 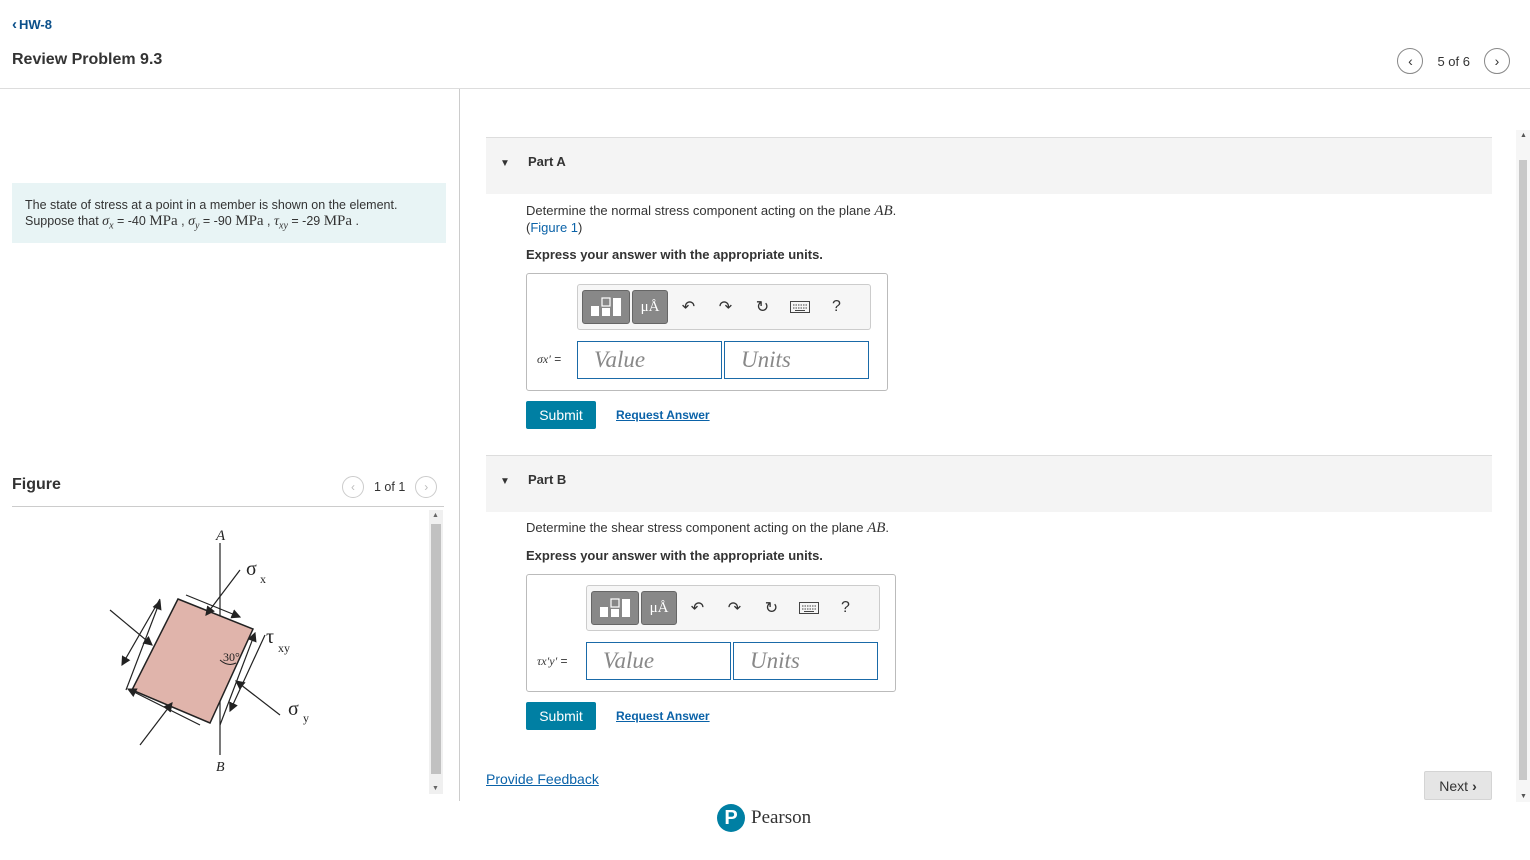 I want to click on part-a-submit-button: Submit, so click(x=561, y=415).